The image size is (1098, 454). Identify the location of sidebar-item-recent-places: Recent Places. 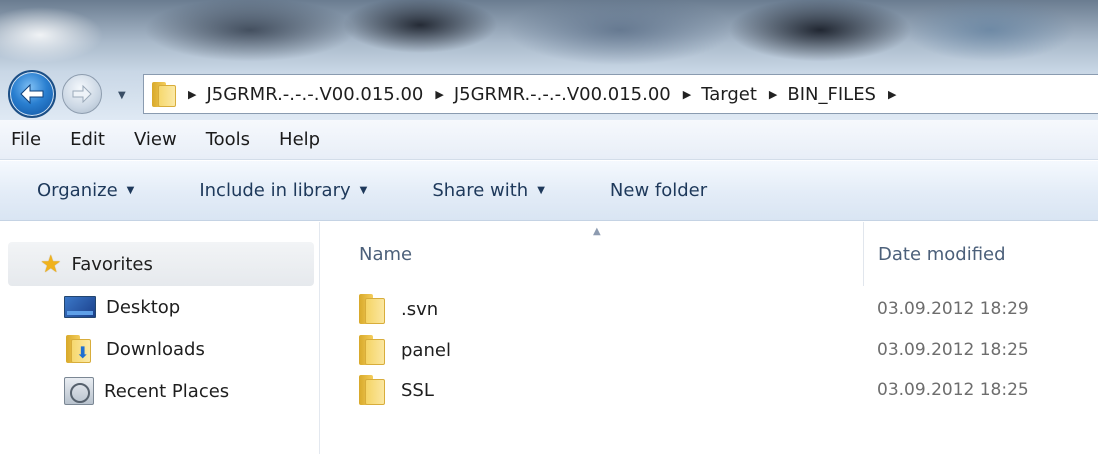
(146, 391).